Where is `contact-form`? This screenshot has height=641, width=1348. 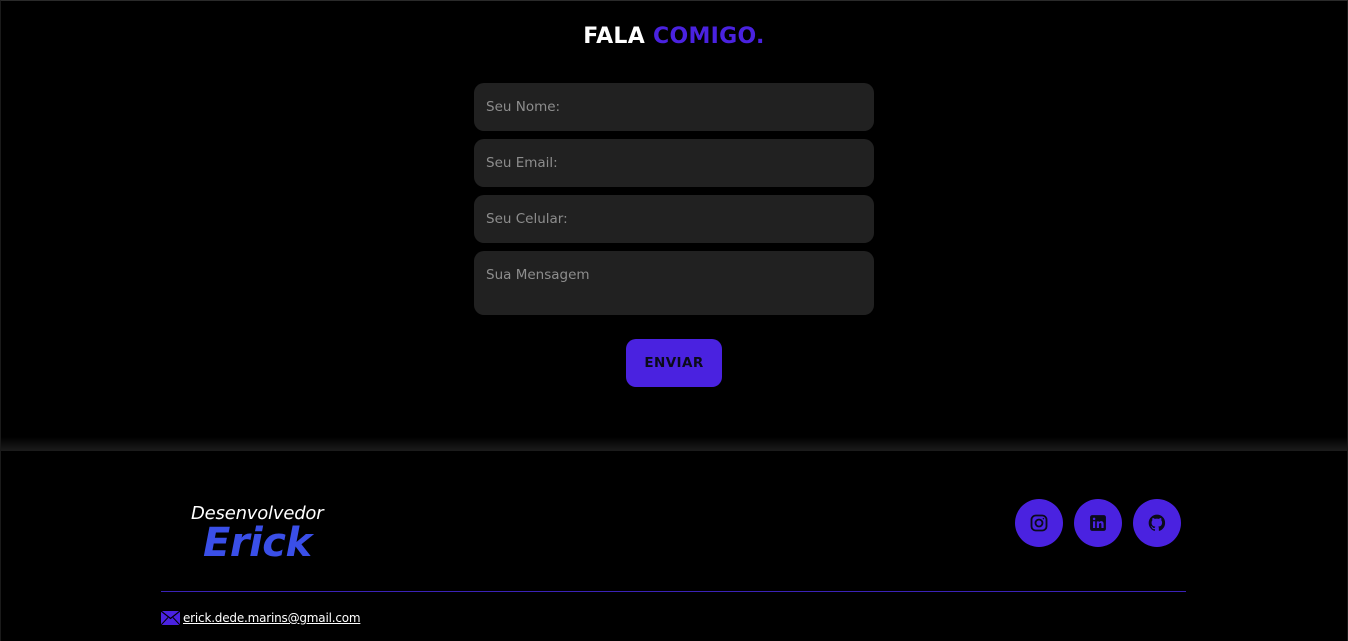 contact-form is located at coordinates (674, 203).